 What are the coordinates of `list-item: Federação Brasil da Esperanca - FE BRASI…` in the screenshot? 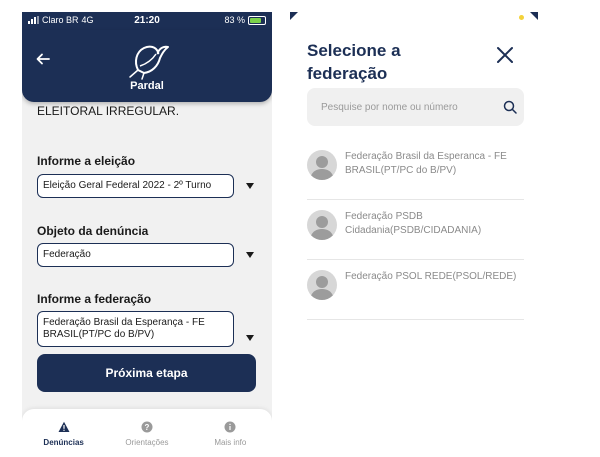 It's located at (415, 170).